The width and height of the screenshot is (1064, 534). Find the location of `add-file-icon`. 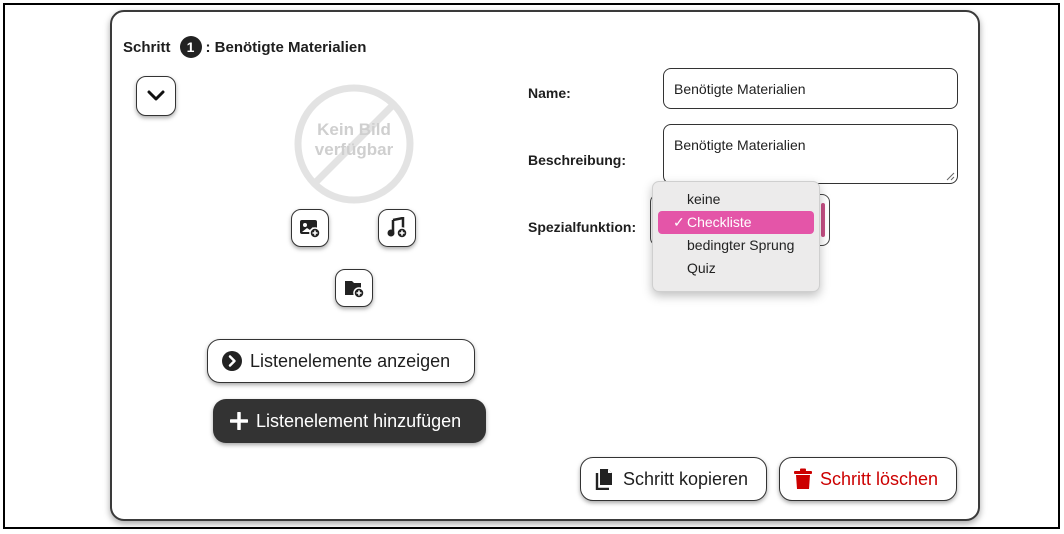

add-file-icon is located at coordinates (355, 290).